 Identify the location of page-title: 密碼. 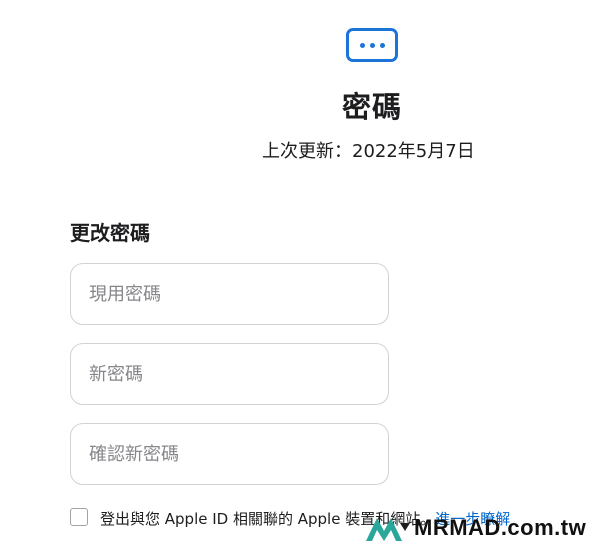
(371, 107).